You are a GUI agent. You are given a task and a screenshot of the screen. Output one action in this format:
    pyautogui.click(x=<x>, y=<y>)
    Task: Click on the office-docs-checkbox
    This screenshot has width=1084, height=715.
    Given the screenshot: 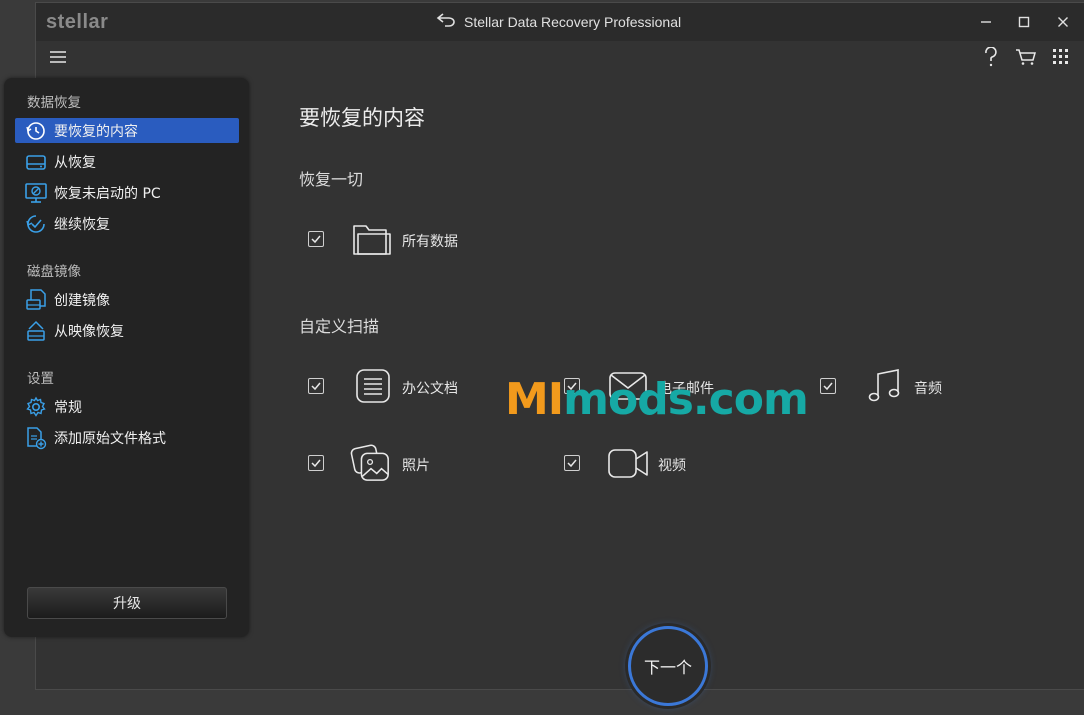 What is the action you would take?
    pyautogui.click(x=316, y=386)
    